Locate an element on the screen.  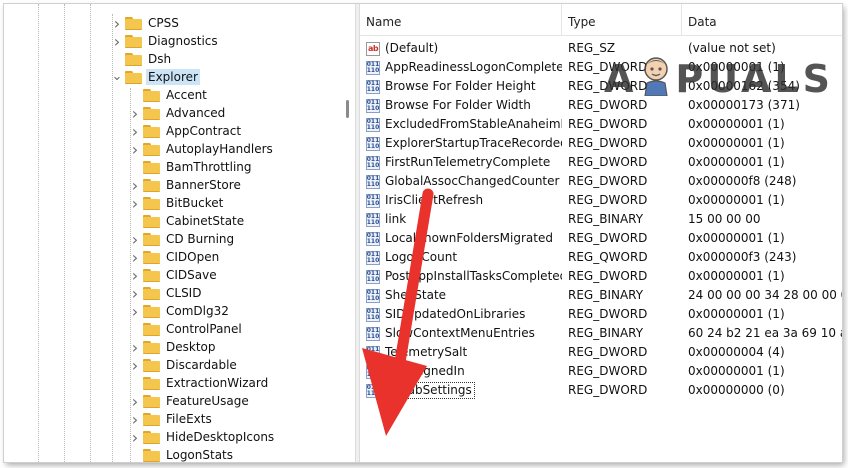
value-data-cell: 0x00000004 (4) is located at coordinates (736, 352).